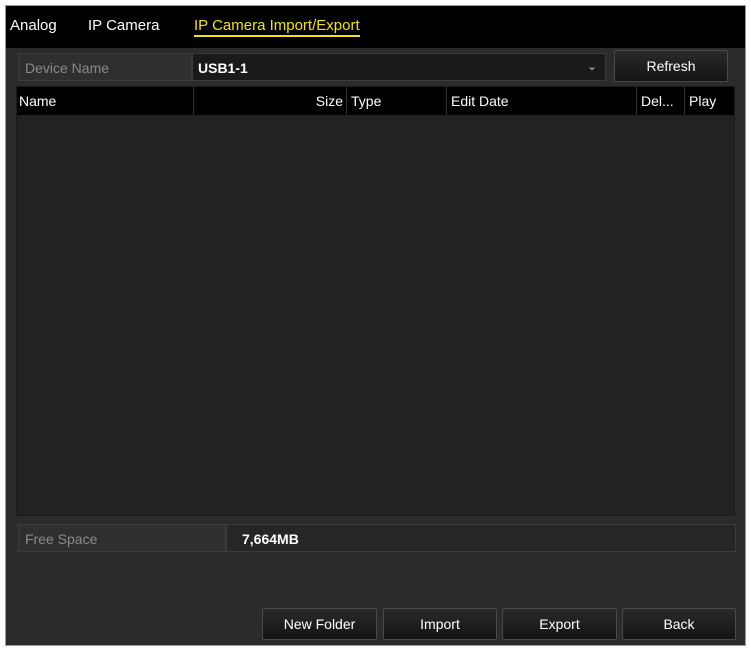 This screenshot has height=651, width=751. Describe the element at coordinates (397, 101) in the screenshot. I see `column-header-type: Type` at that location.